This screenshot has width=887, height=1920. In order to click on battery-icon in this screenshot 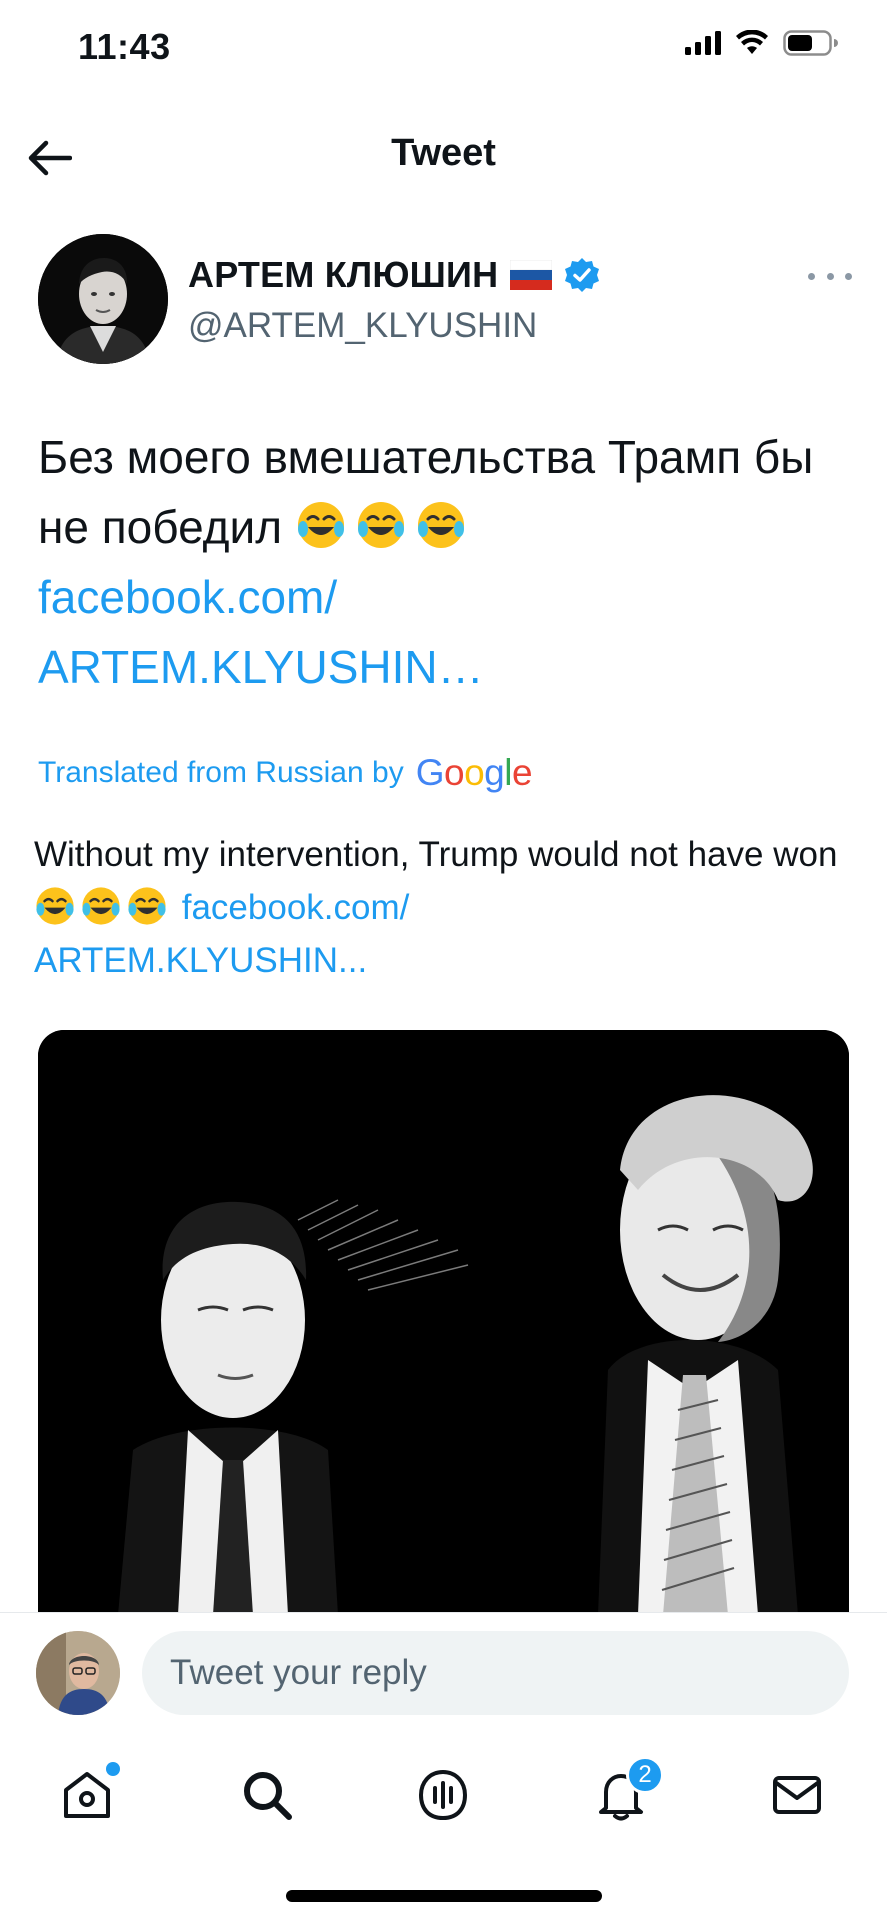, I will do `click(810, 43)`.